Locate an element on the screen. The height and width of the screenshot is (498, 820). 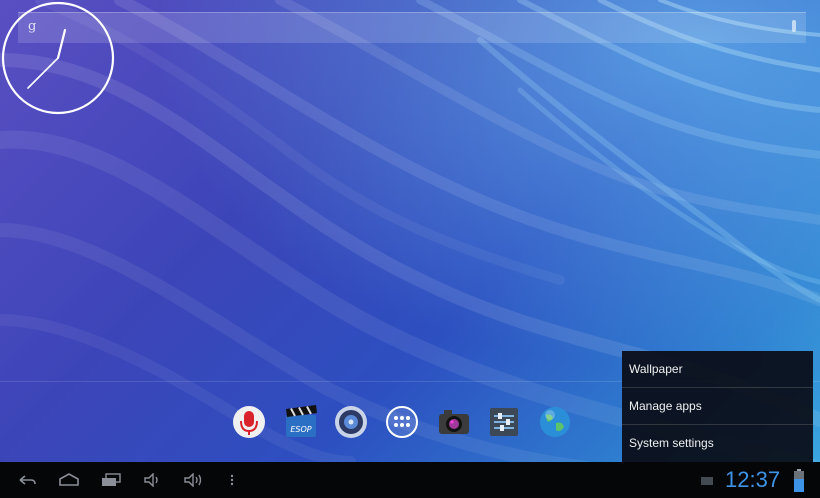
microphone-icon is located at coordinates (252, 425).